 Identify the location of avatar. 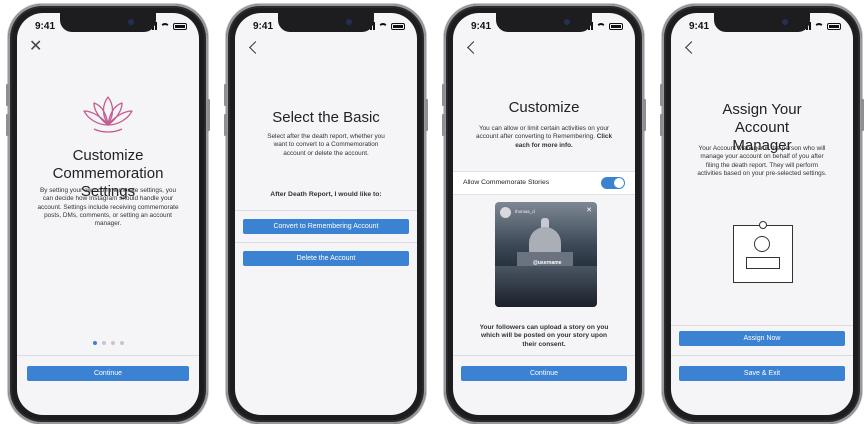
(505, 212).